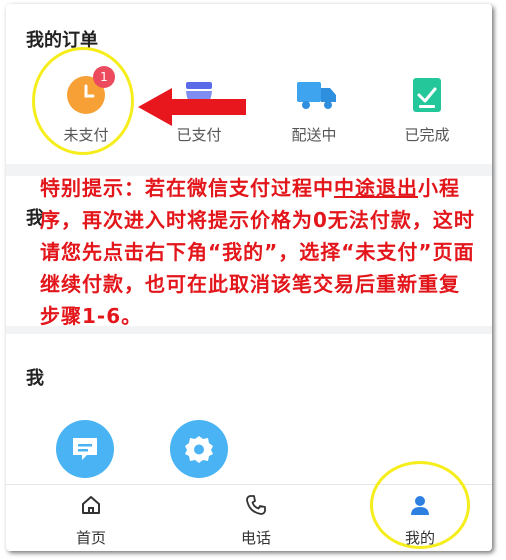 The width and height of the screenshot is (506, 560). Describe the element at coordinates (314, 135) in the screenshot. I see `order-delivering-label: 配送中` at that location.